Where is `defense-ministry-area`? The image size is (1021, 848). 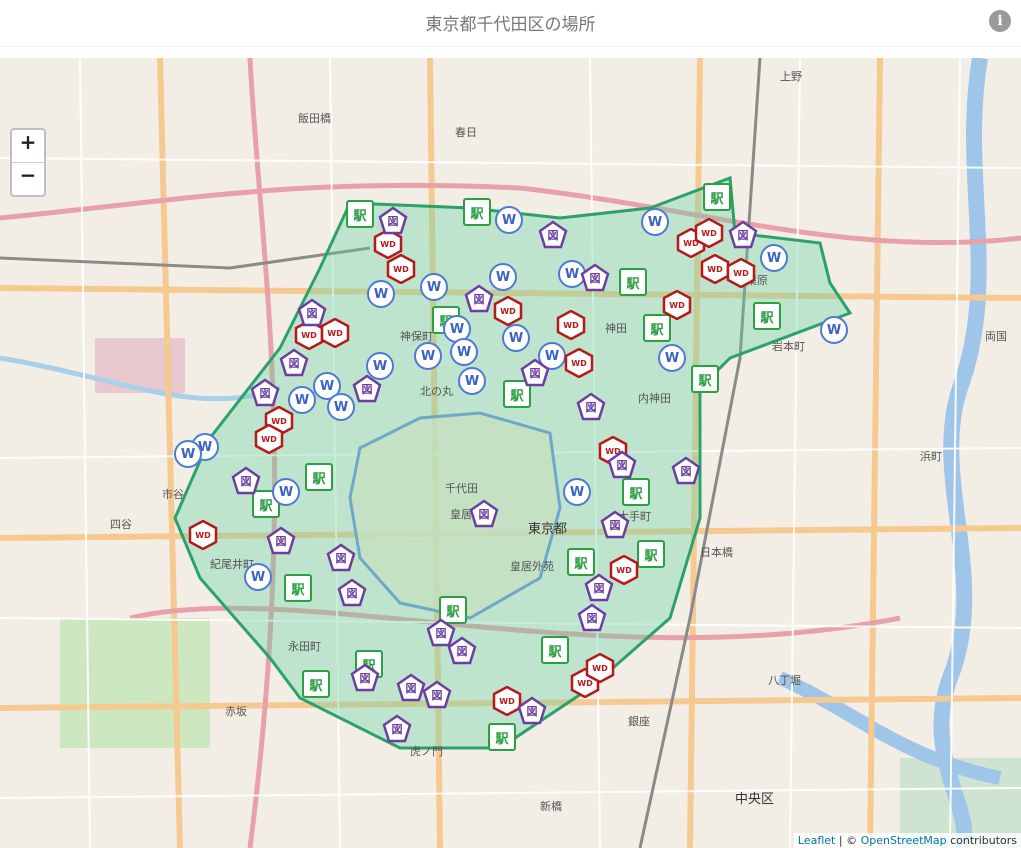
defense-ministry-area is located at coordinates (140, 365).